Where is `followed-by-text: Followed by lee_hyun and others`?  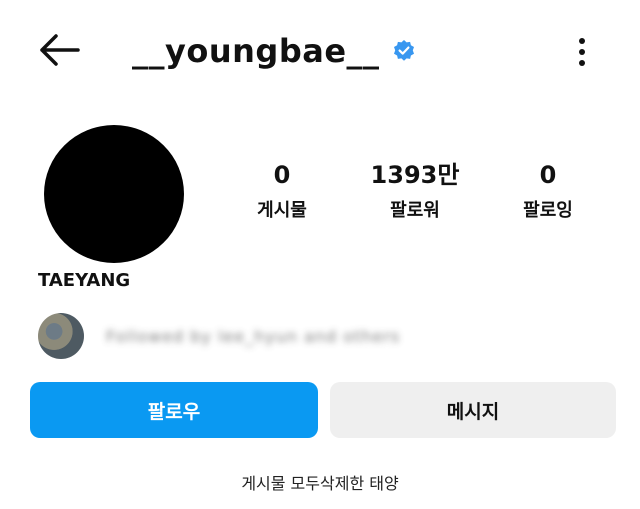
followed-by-text: Followed by lee_hyun and others is located at coordinates (253, 336).